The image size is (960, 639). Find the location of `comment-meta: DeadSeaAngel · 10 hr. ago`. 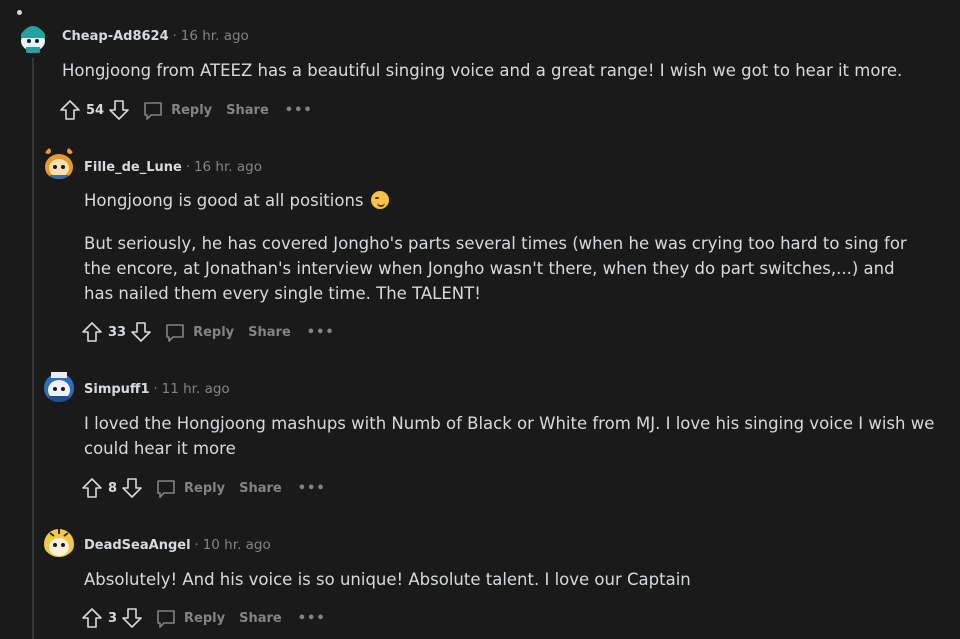

comment-meta: DeadSeaAngel · 10 hr. ago is located at coordinates (177, 545).